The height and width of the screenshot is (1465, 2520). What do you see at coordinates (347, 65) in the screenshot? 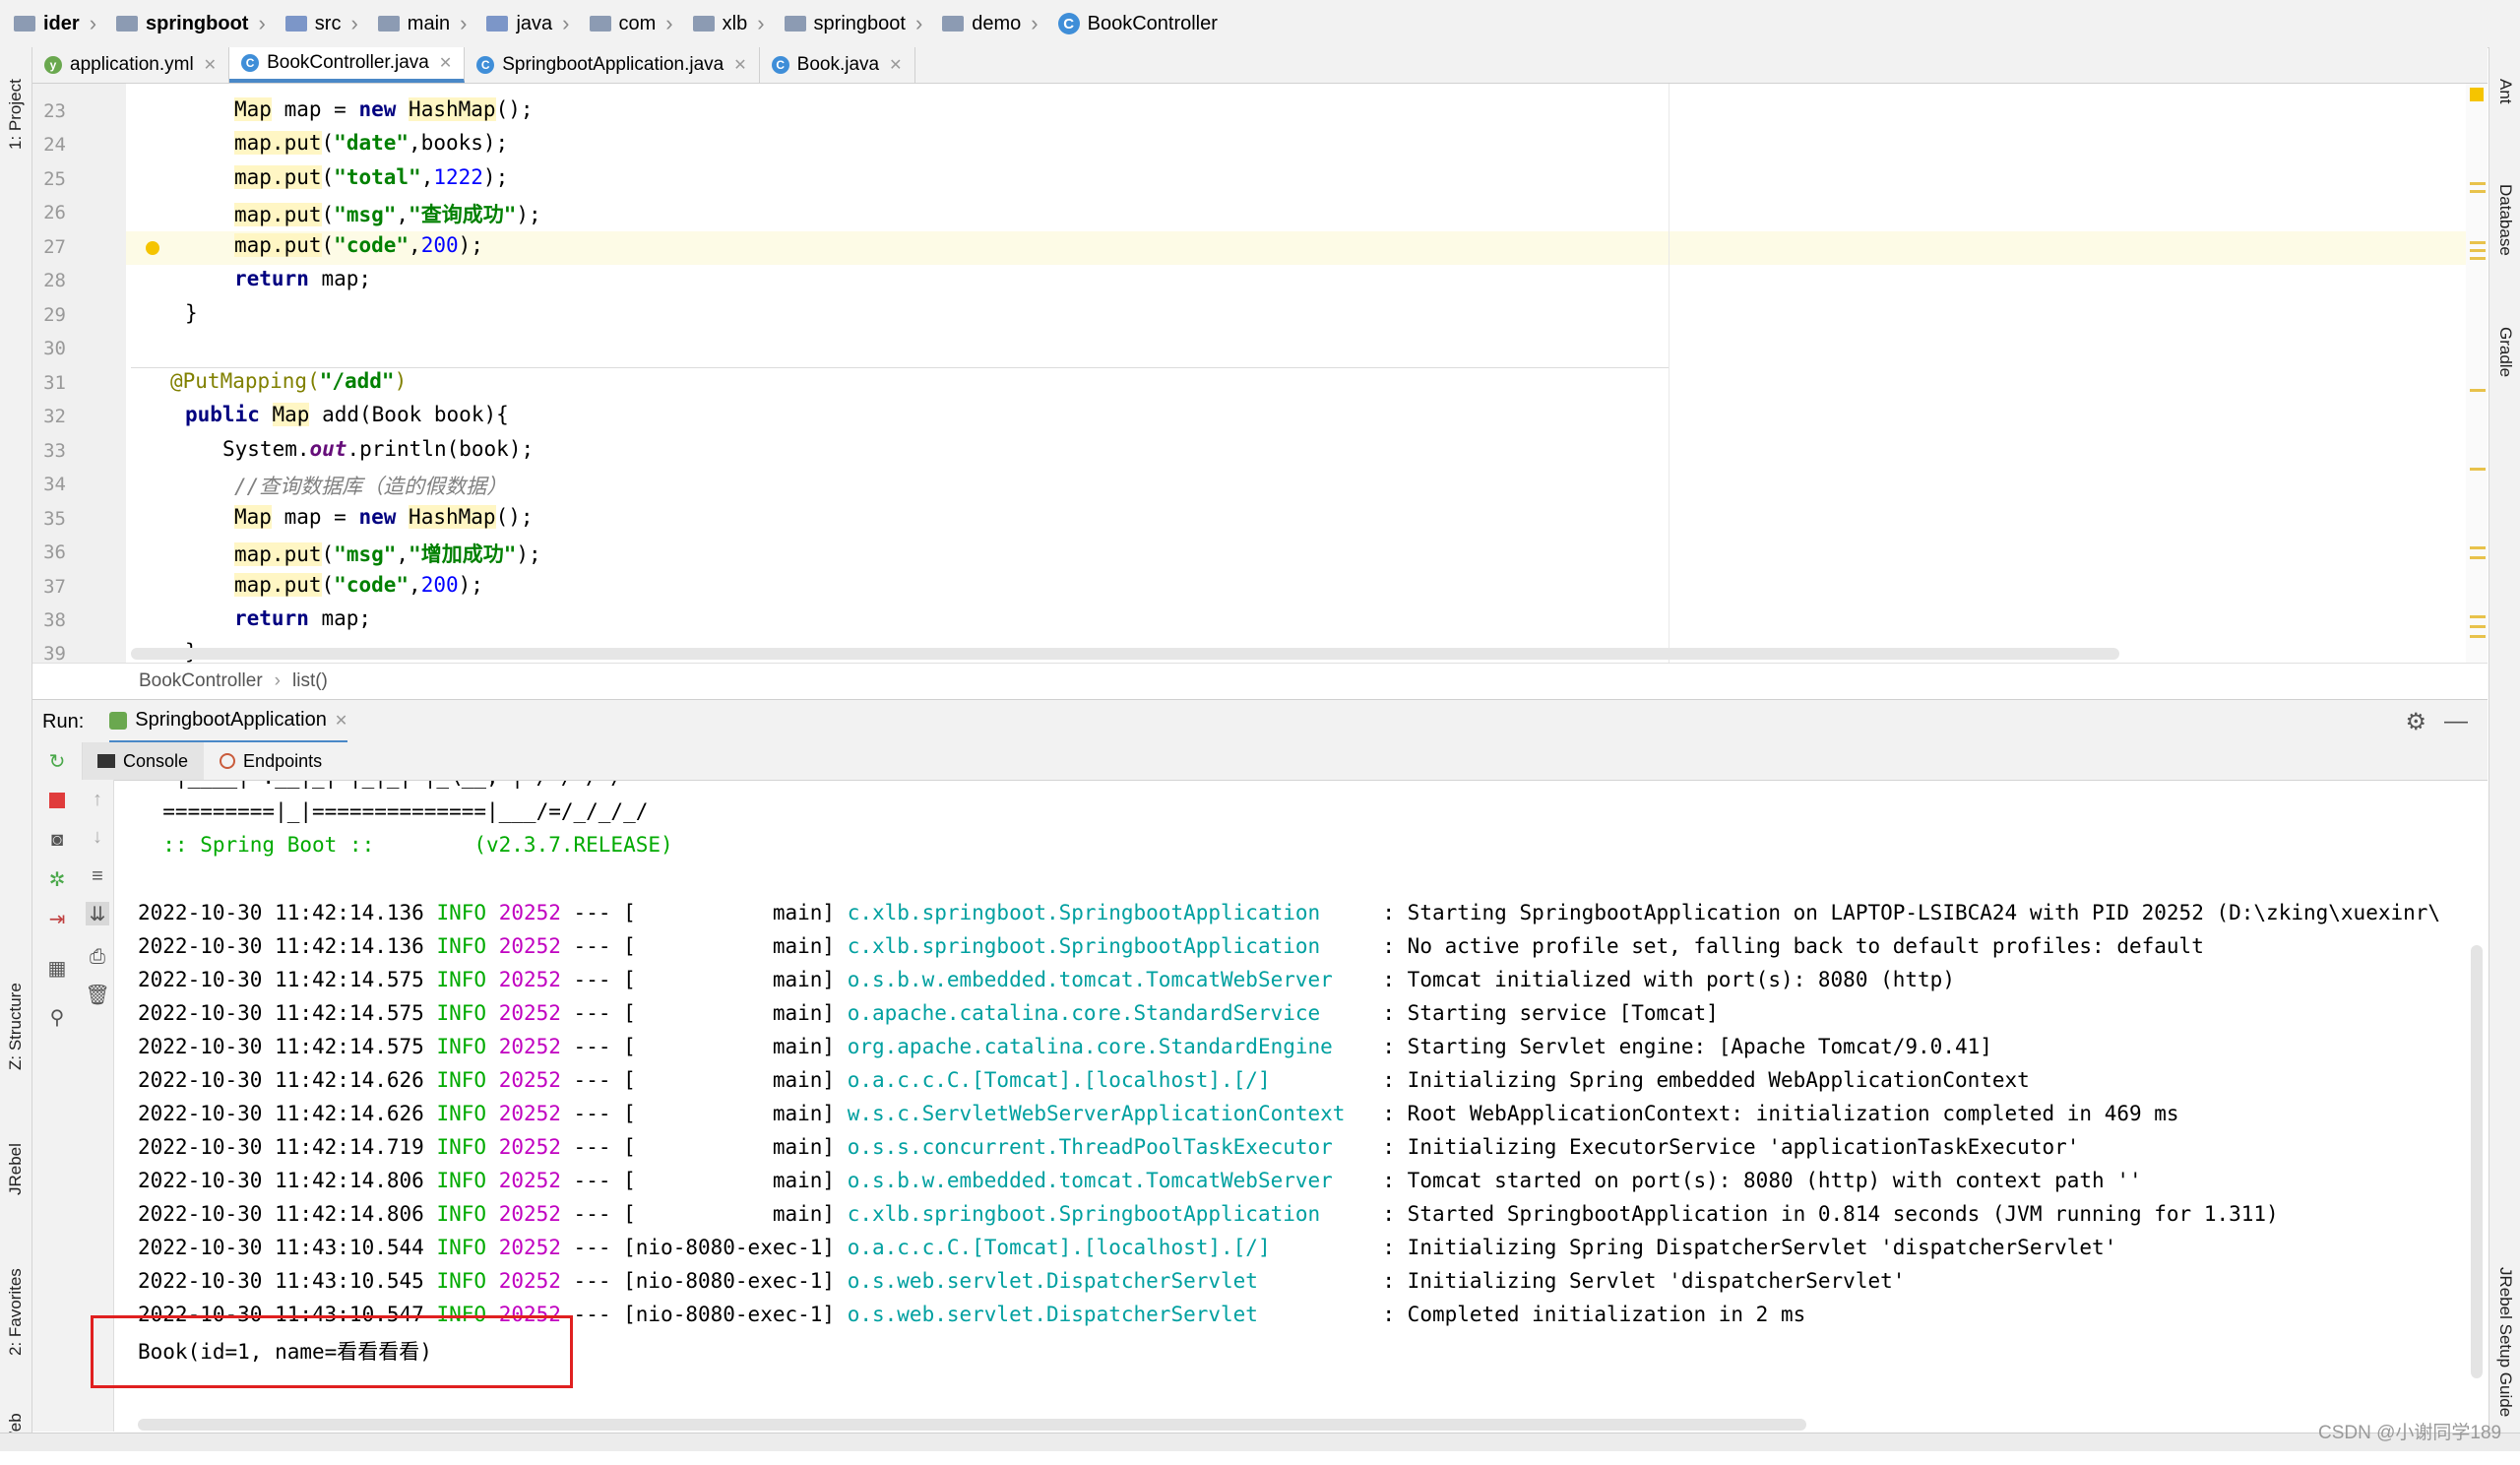
I see `tab-bookcontroller-java: C BookController.java ✕` at bounding box center [347, 65].